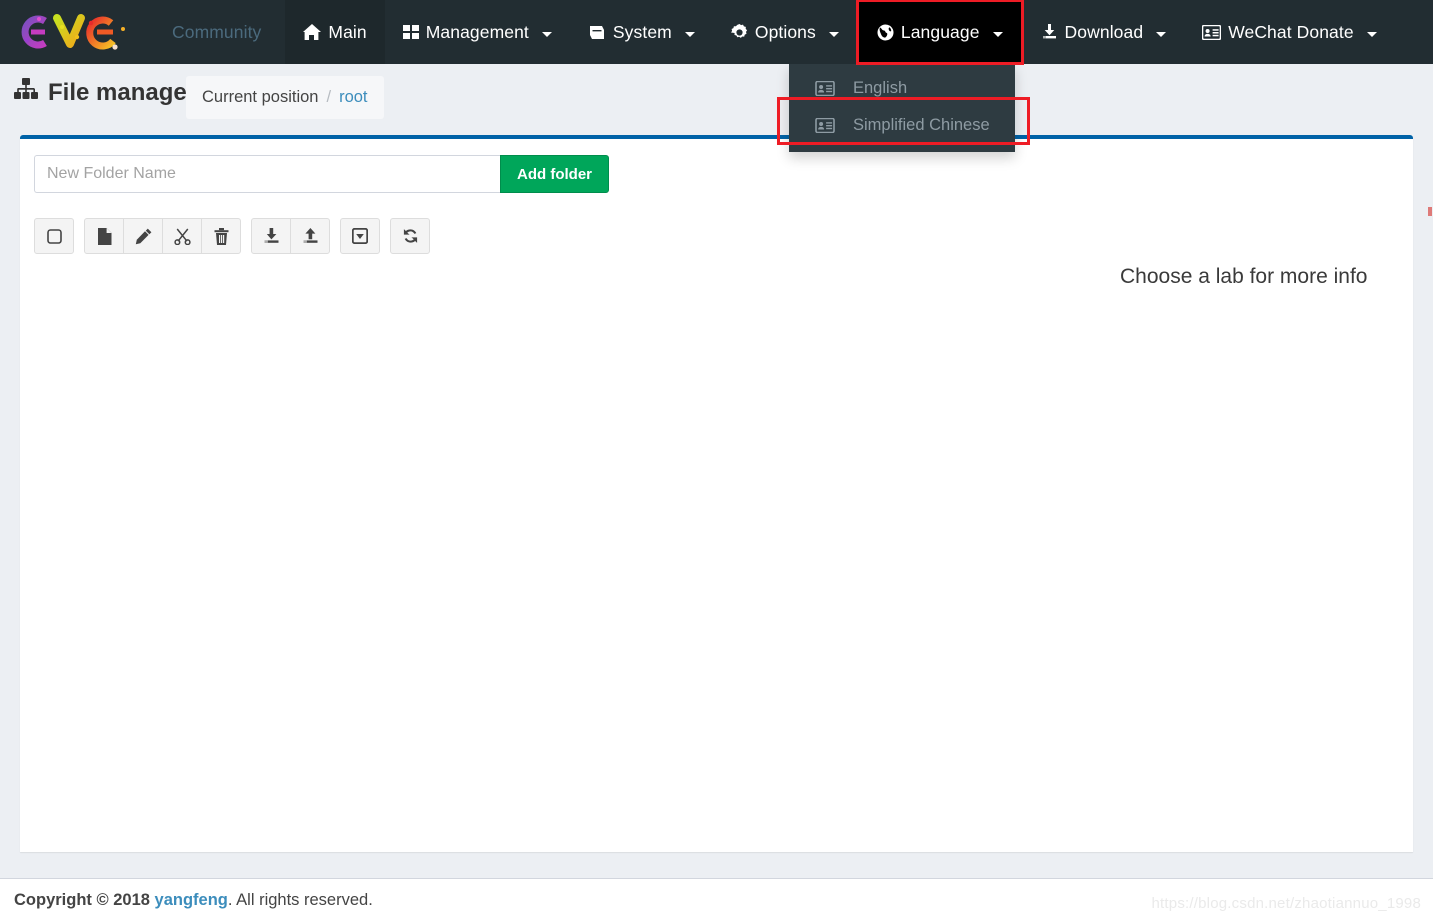 The width and height of the screenshot is (1433, 923). I want to click on download-tray-icon, so click(271, 235).